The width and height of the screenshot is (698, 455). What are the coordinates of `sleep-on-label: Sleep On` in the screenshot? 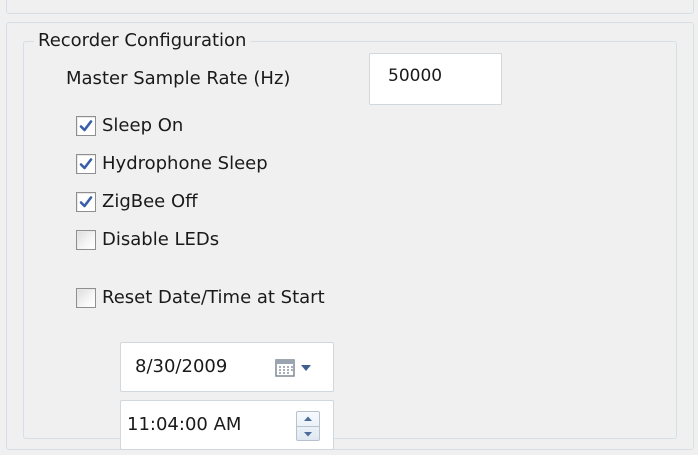 It's located at (143, 125).